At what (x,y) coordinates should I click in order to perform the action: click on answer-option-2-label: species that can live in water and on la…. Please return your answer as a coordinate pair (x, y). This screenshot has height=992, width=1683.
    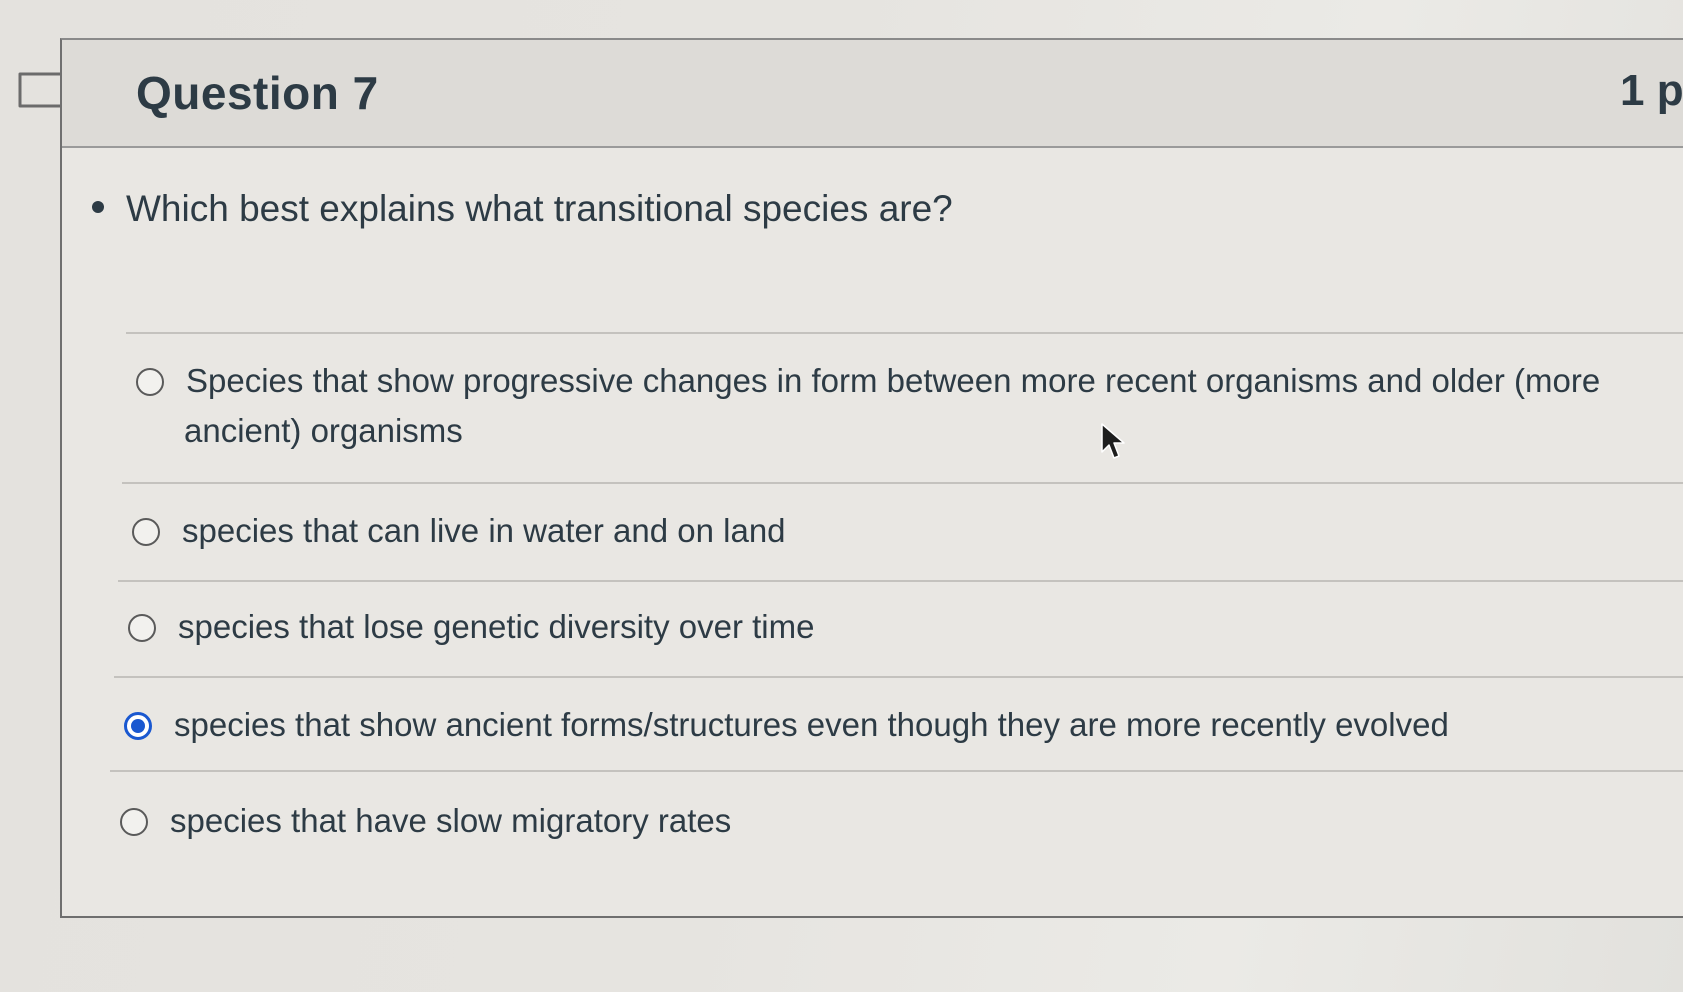
    Looking at the image, I should click on (484, 530).